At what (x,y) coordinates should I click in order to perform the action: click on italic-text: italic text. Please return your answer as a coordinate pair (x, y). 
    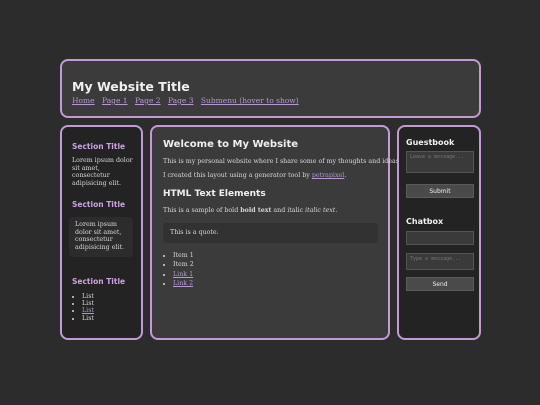
    Looking at the image, I should click on (320, 210).